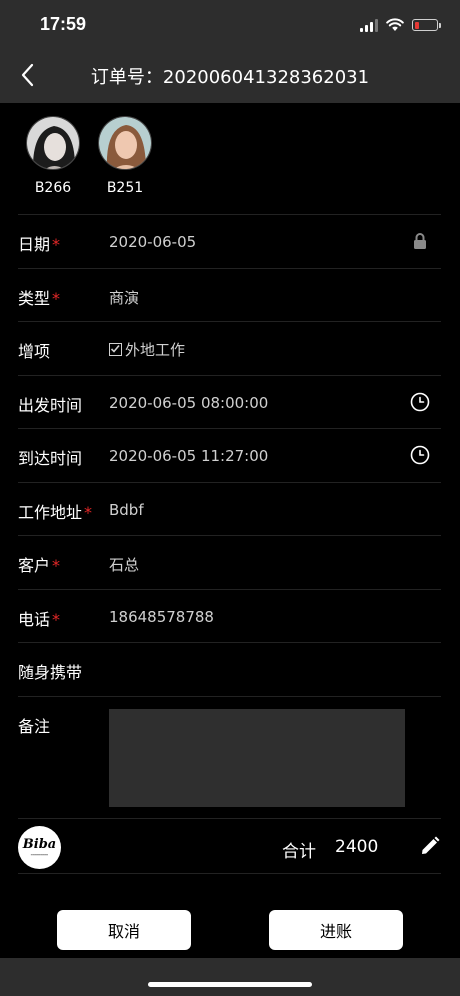 The height and width of the screenshot is (996, 460). I want to click on type-row: 类型 * 商演, so click(229, 294).